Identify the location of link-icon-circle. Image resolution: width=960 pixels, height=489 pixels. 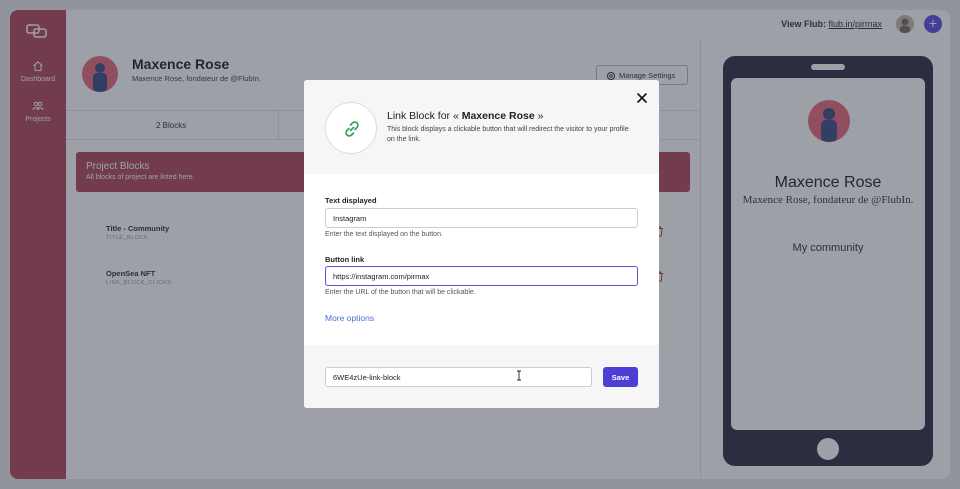
(351, 128).